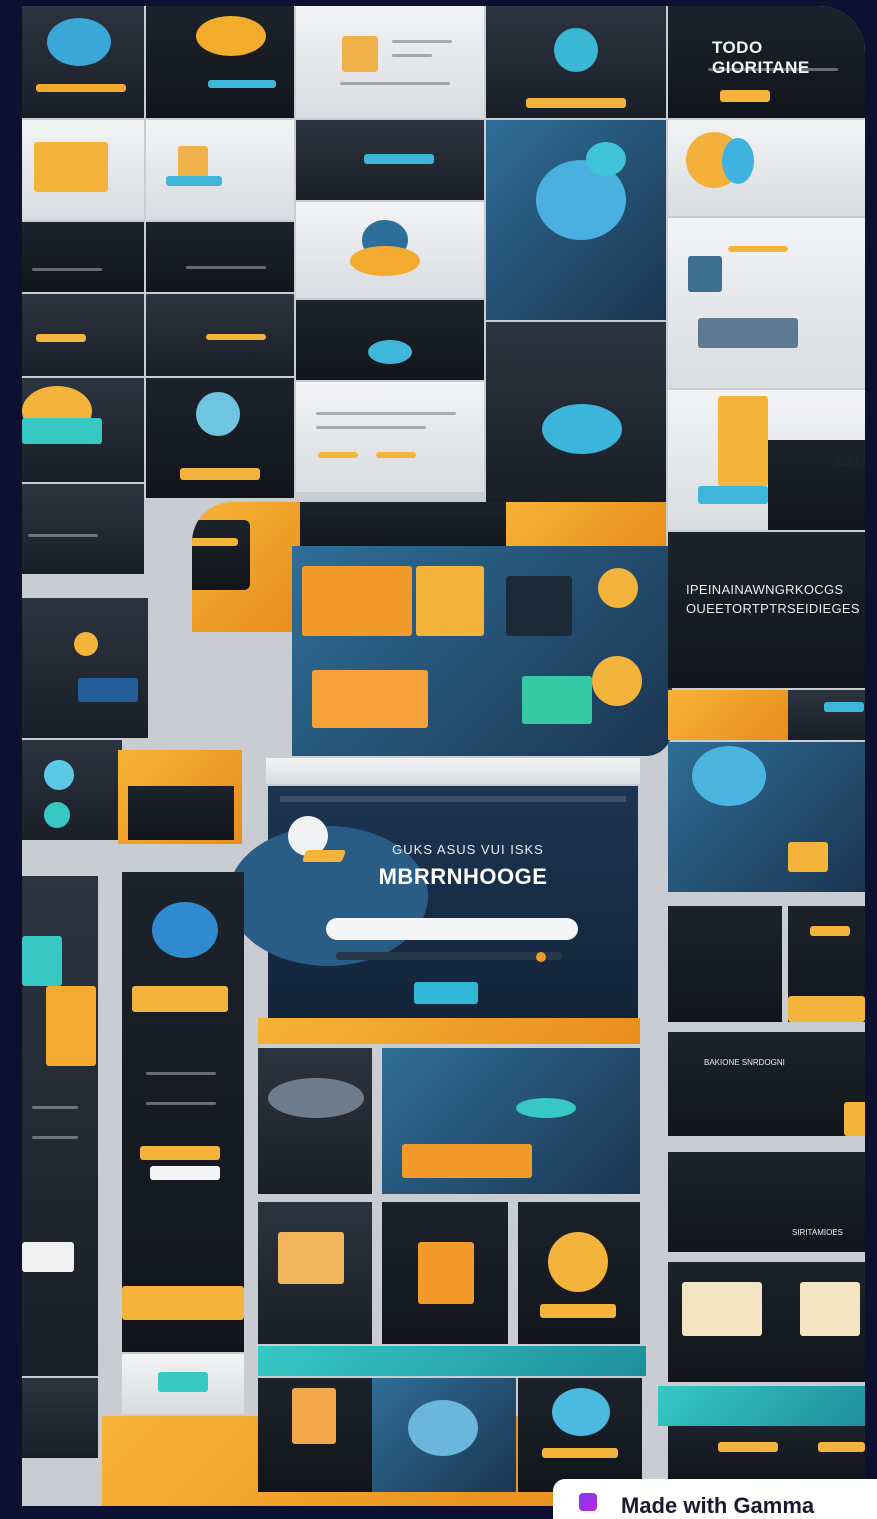  Describe the element at coordinates (766, 1084) in the screenshot. I see `tile: BAKIONE SNRDOGNI` at that location.